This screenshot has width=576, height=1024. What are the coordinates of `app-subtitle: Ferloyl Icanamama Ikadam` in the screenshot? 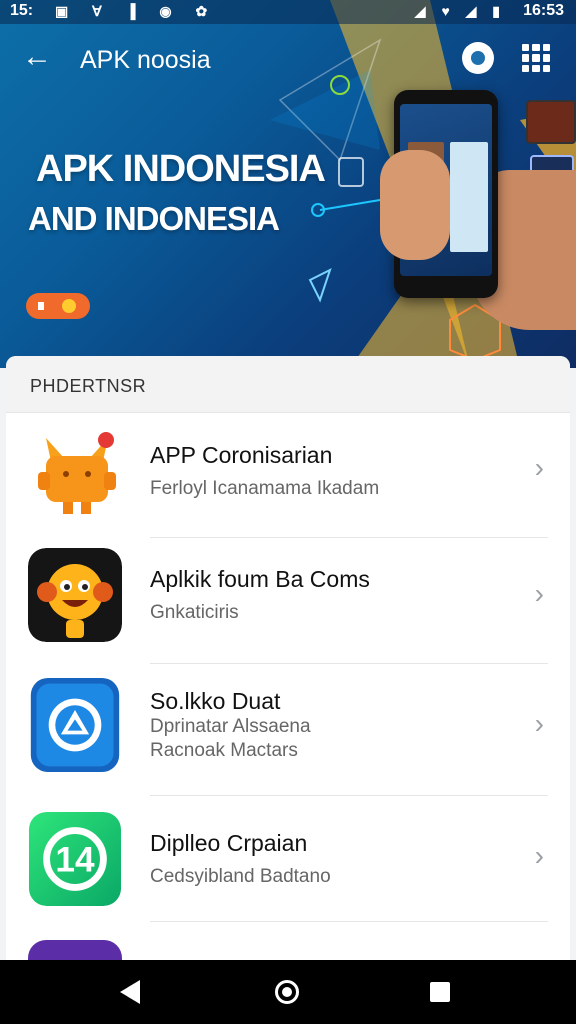 It's located at (265, 488).